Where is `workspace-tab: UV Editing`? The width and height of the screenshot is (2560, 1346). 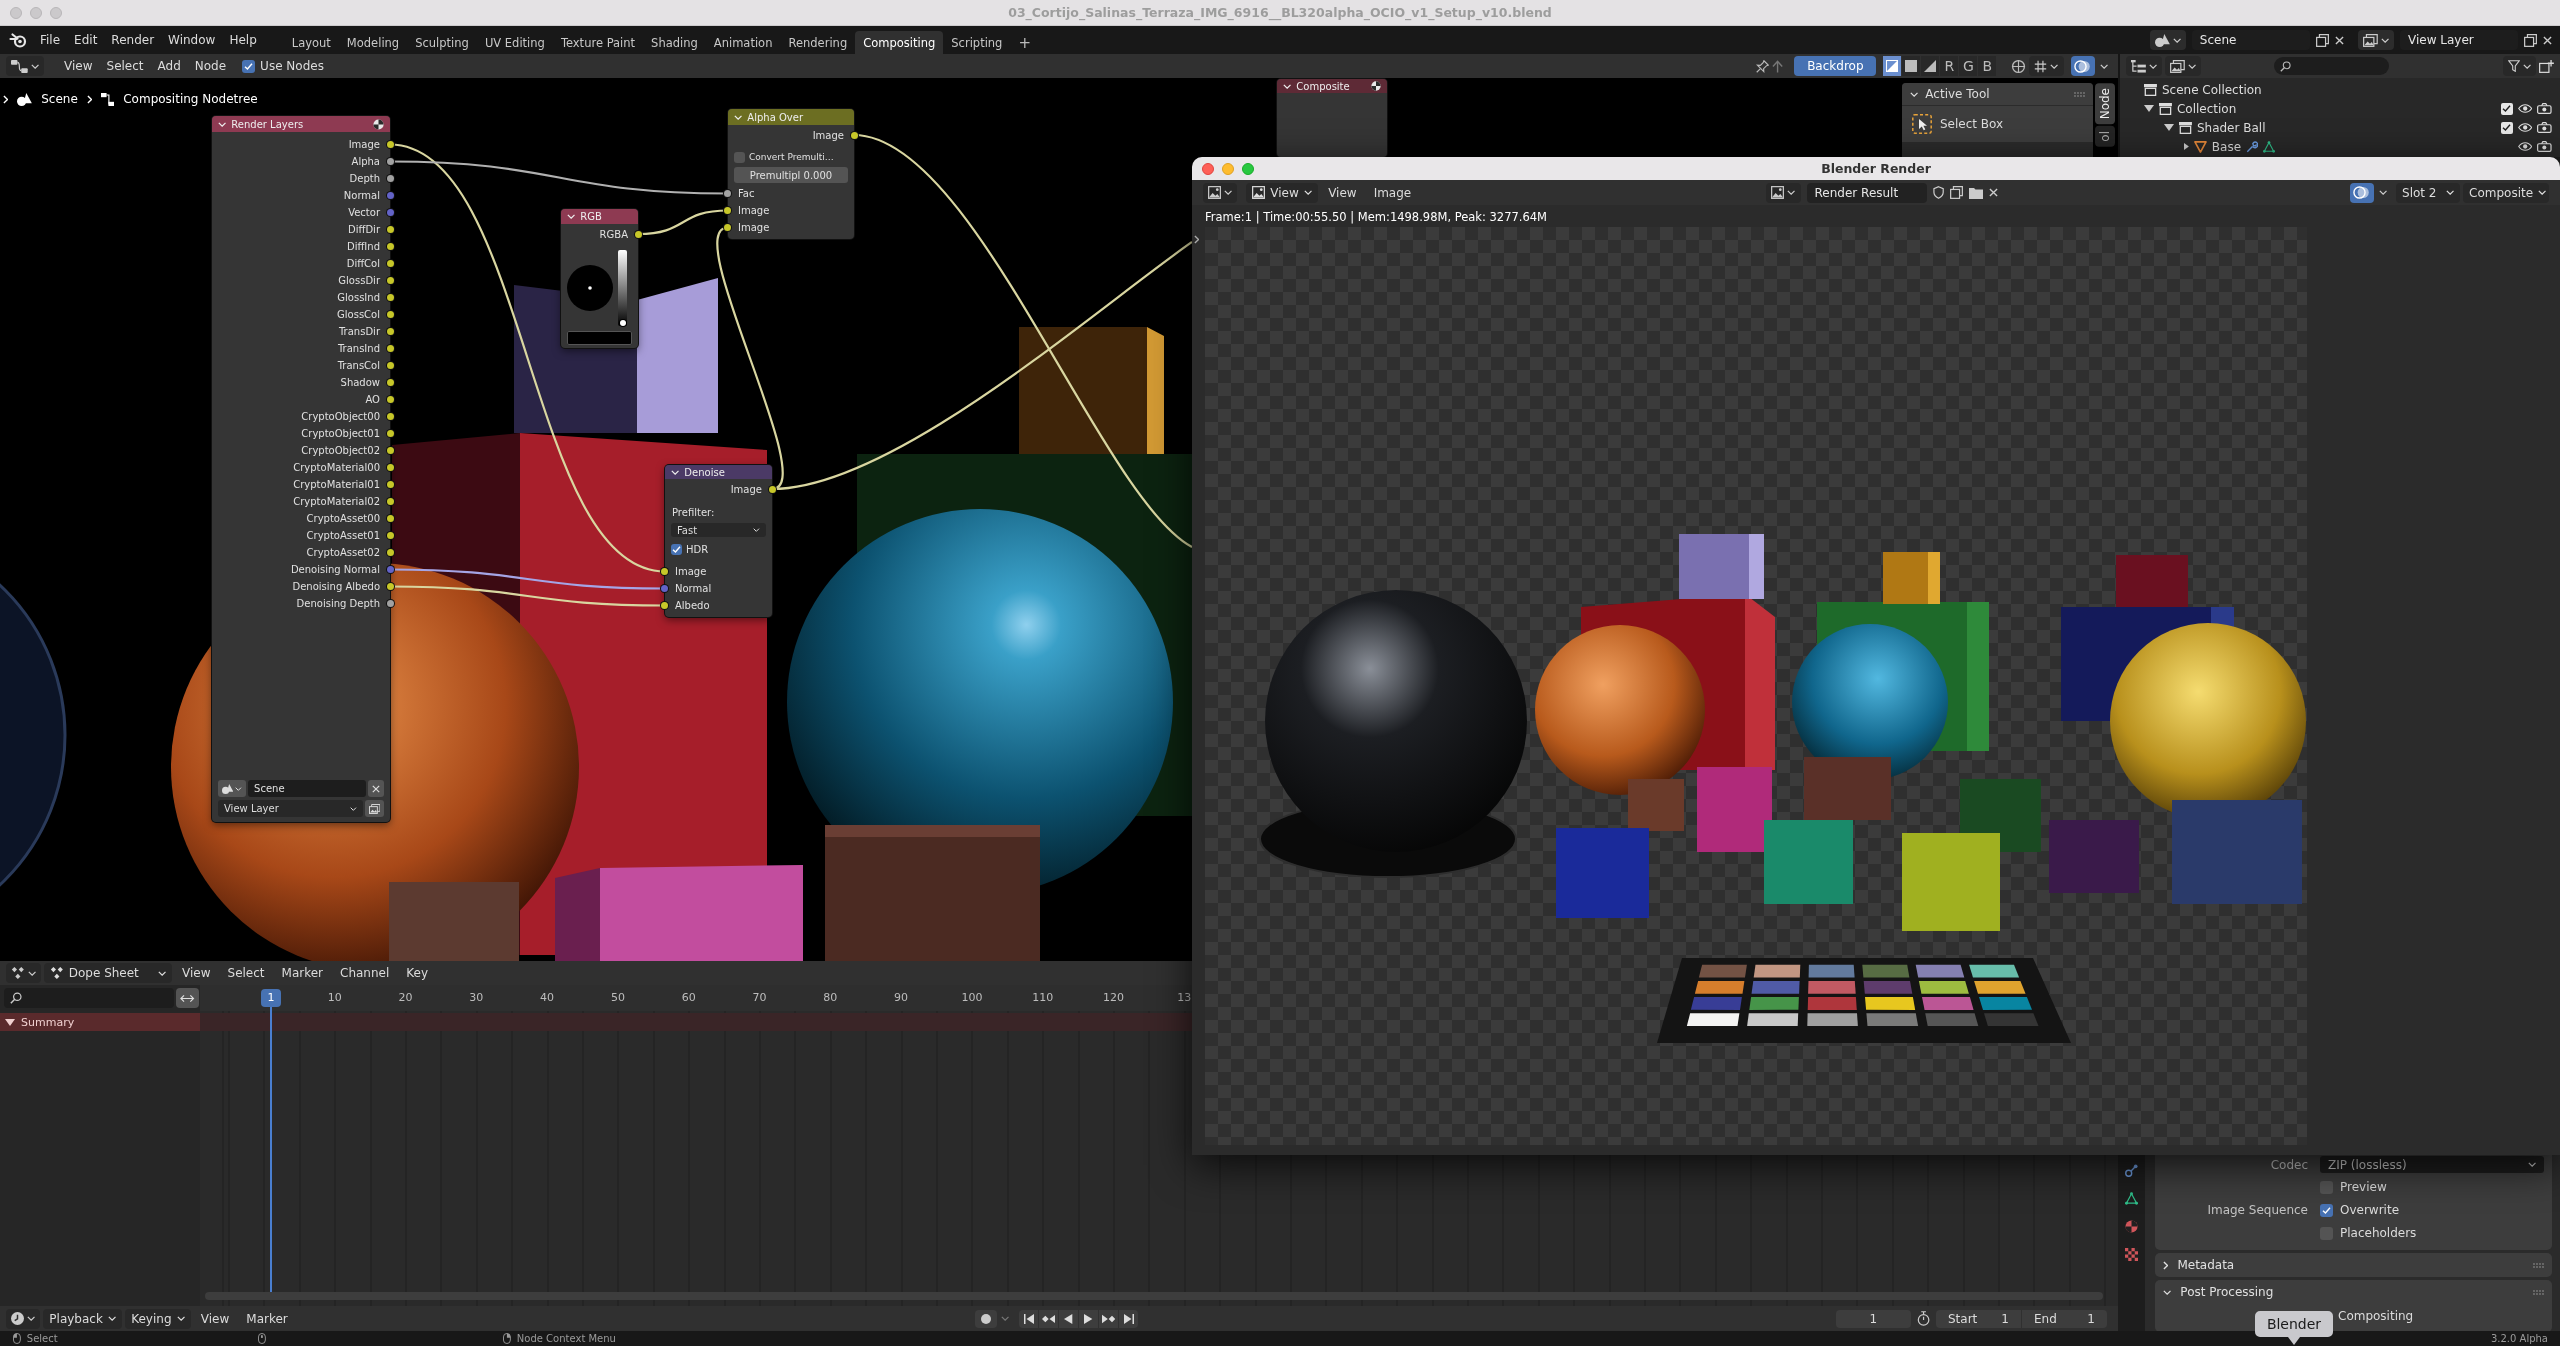 workspace-tab: UV Editing is located at coordinates (514, 42).